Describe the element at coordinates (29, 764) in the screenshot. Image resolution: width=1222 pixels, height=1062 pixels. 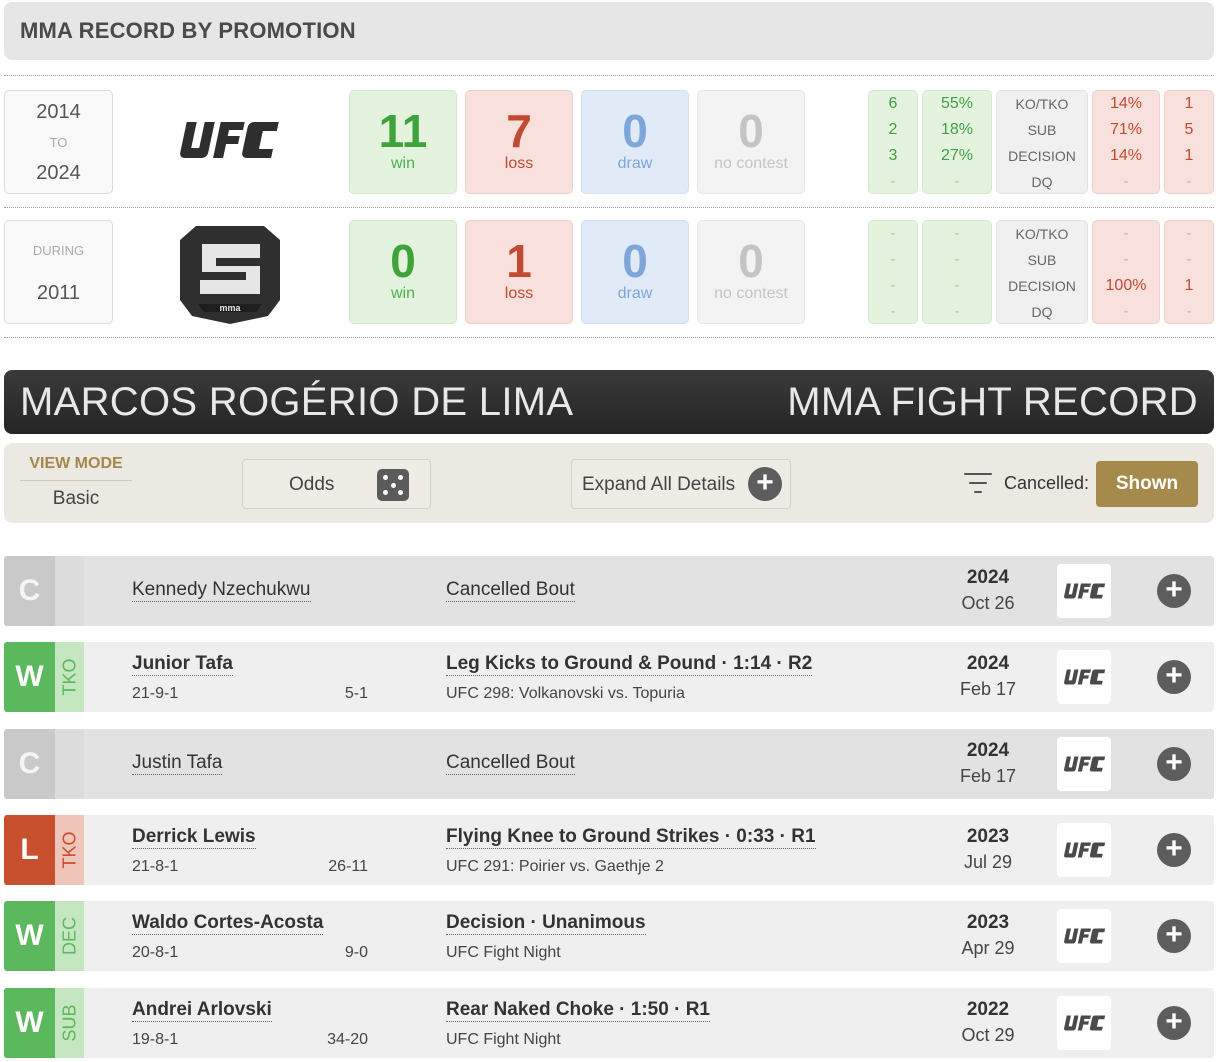
I see `result-badge: C` at that location.